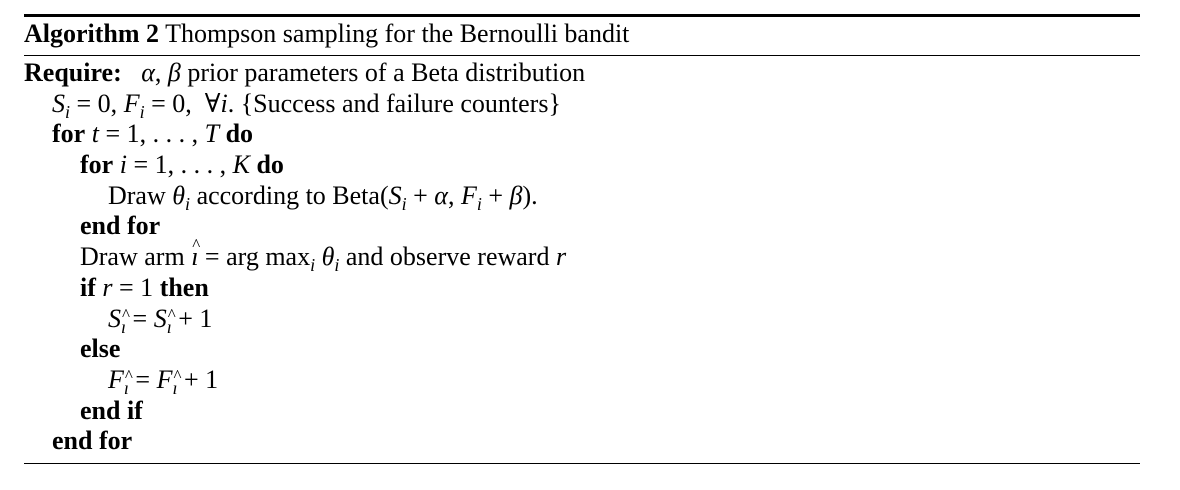 This screenshot has height=490, width=1180. What do you see at coordinates (140, 195) in the screenshot?
I see `draw-theta-prefix: Draw` at bounding box center [140, 195].